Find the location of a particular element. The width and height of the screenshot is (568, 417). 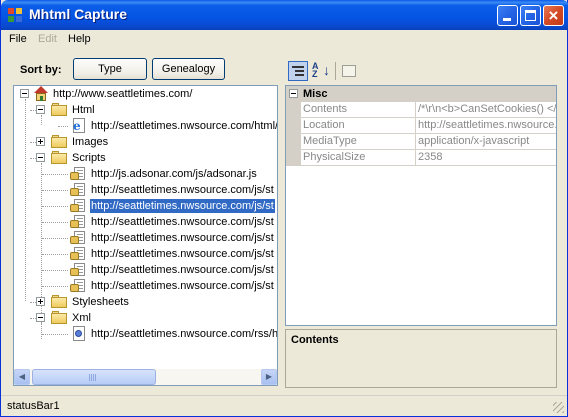

tree-node-html: Html is located at coordinates (144, 110).